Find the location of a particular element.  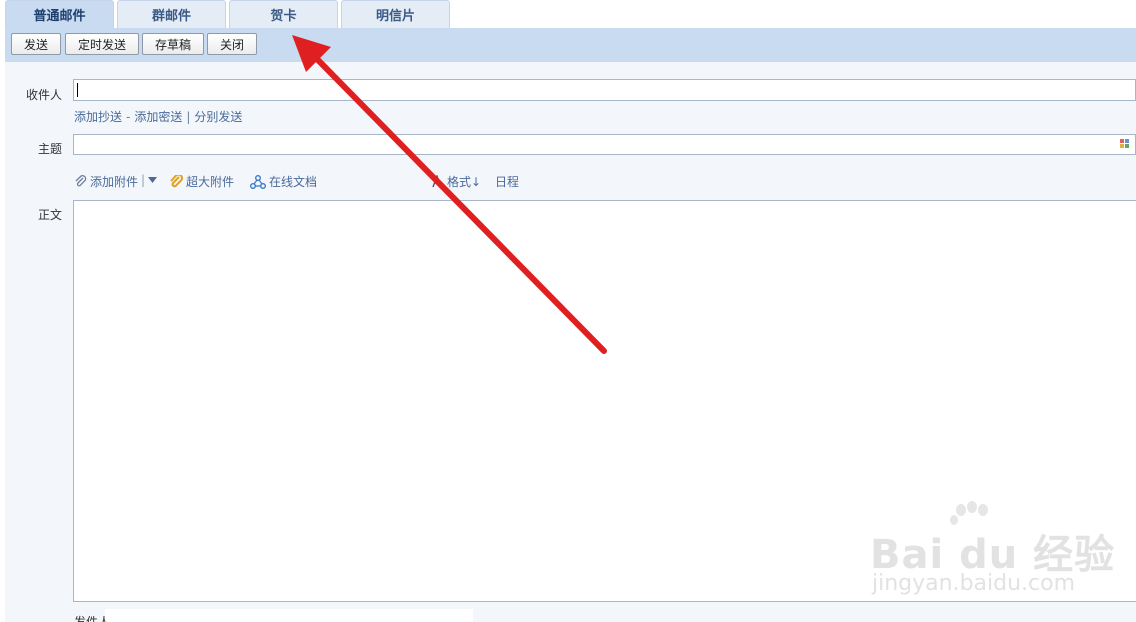

tab-postcard: 明信片 is located at coordinates (395, 14).